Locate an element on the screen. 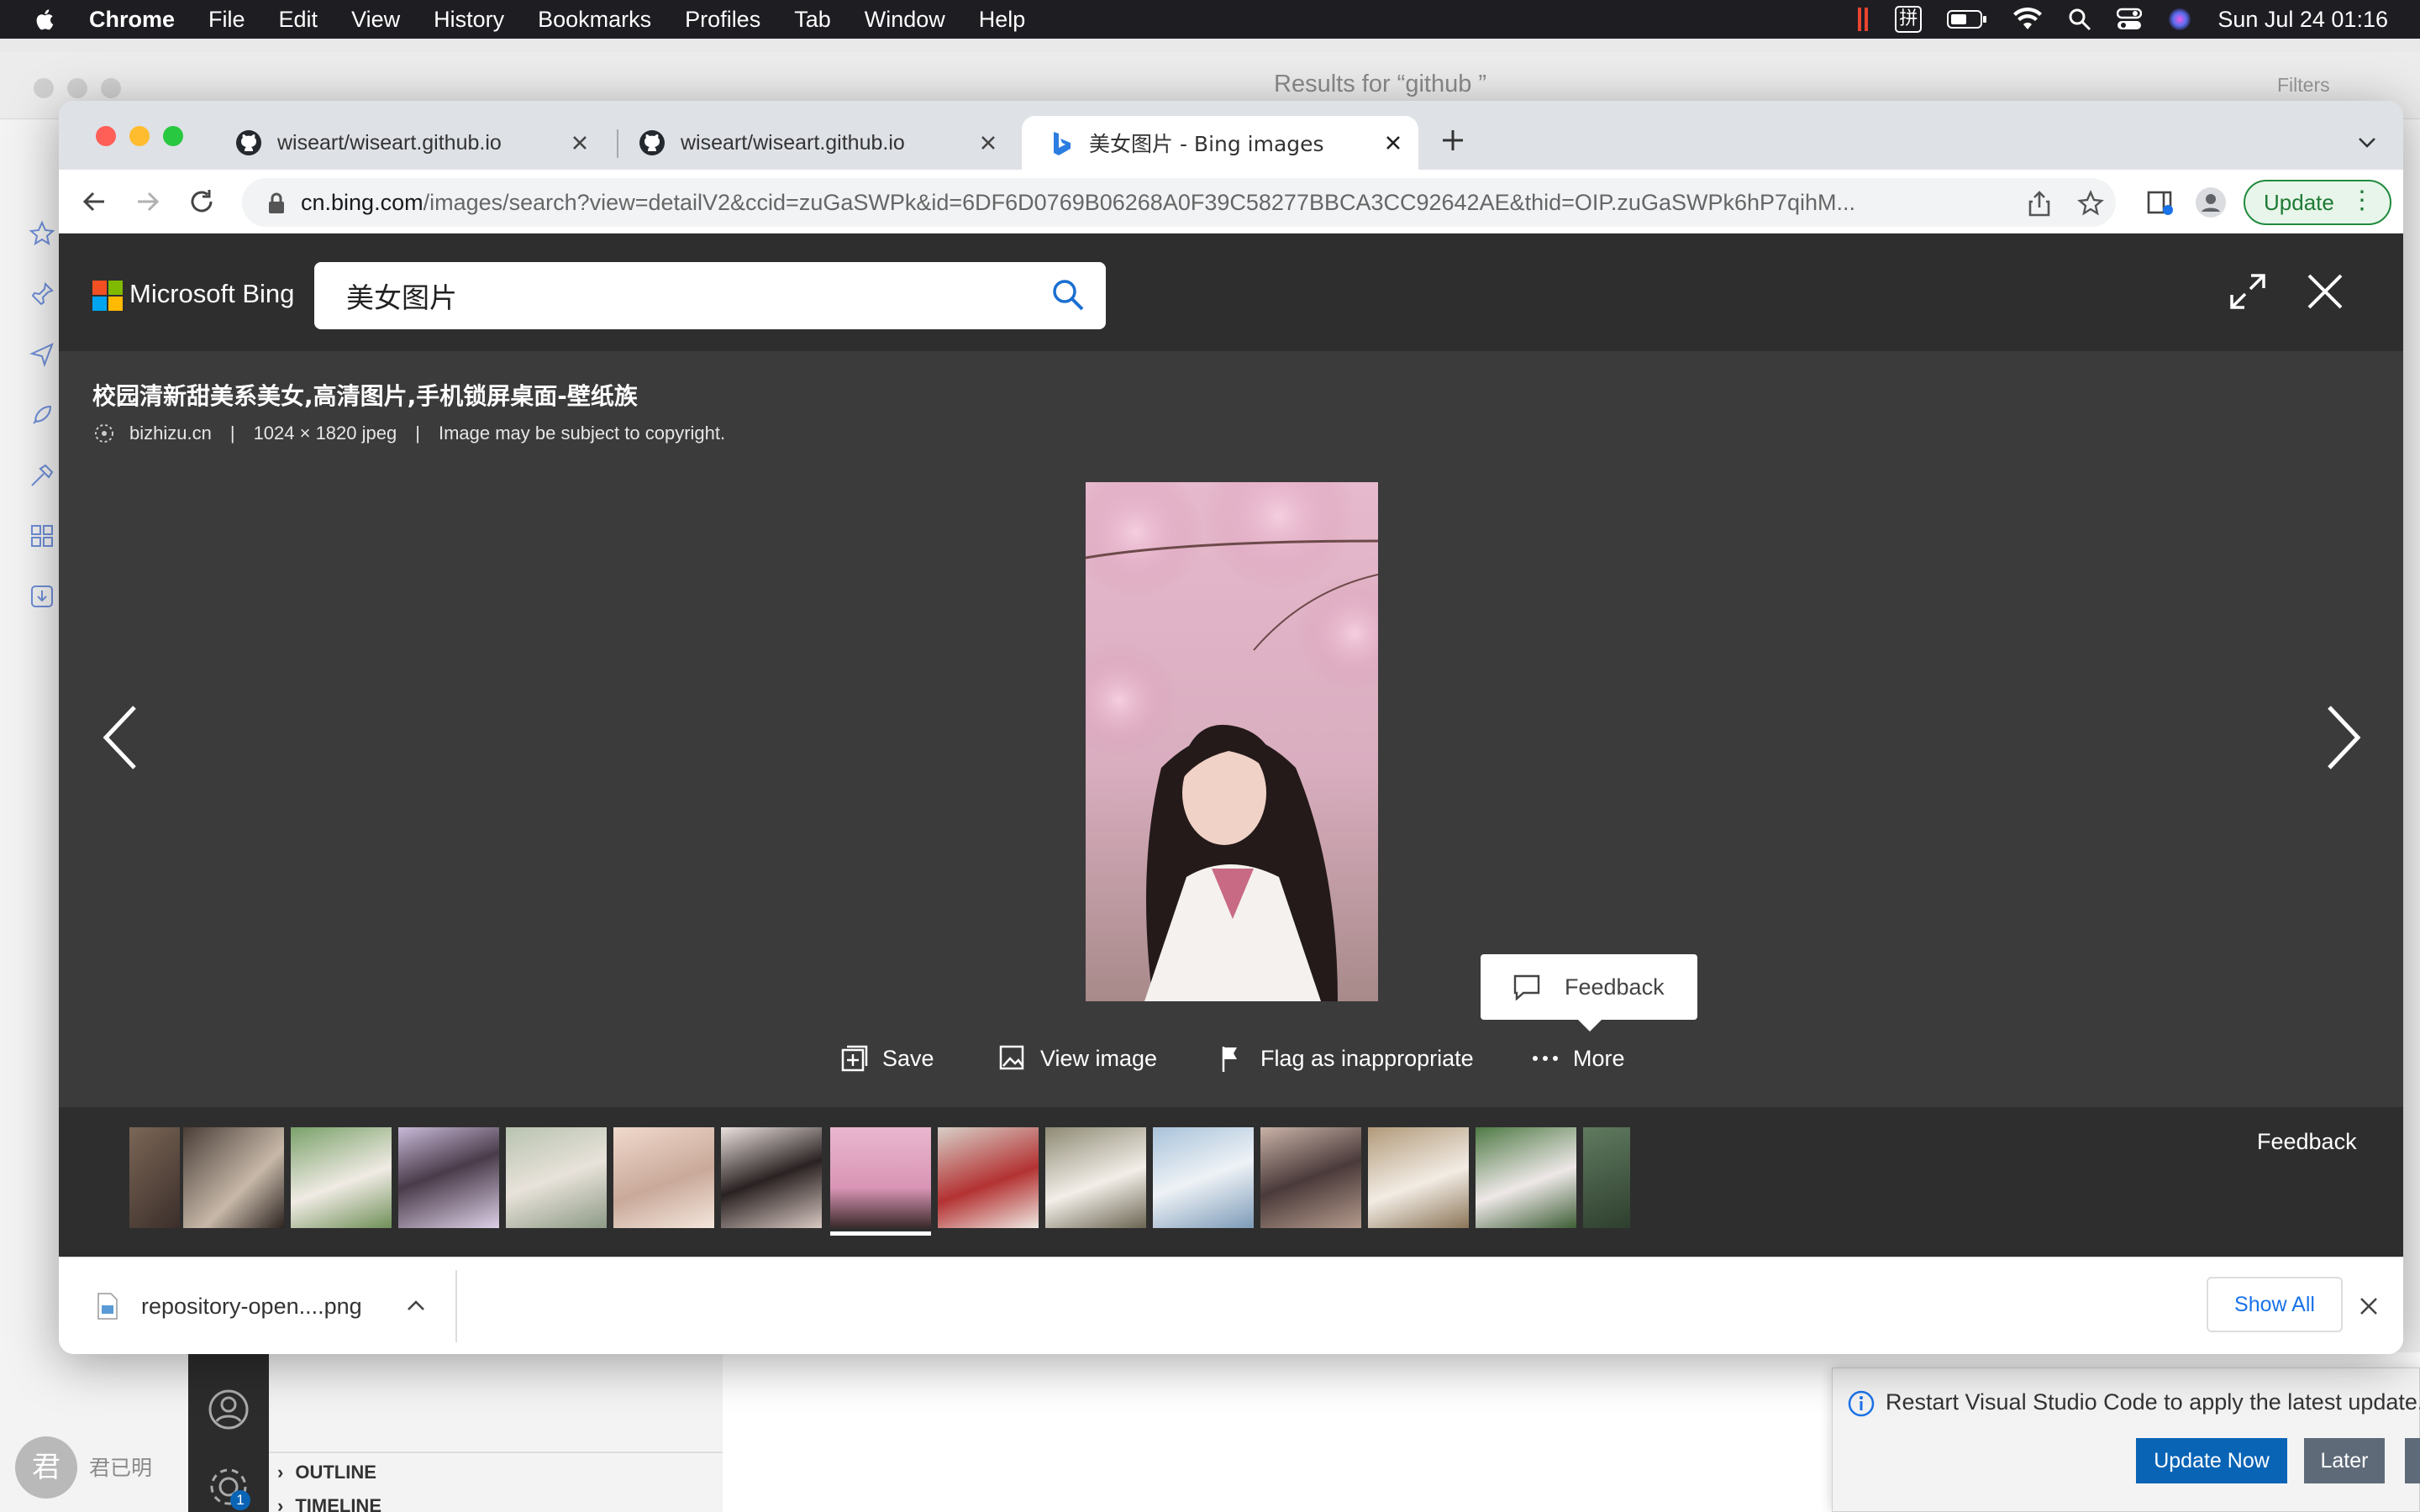  tab-github-1: wiseart/wiseart.github.io is located at coordinates (407, 143).